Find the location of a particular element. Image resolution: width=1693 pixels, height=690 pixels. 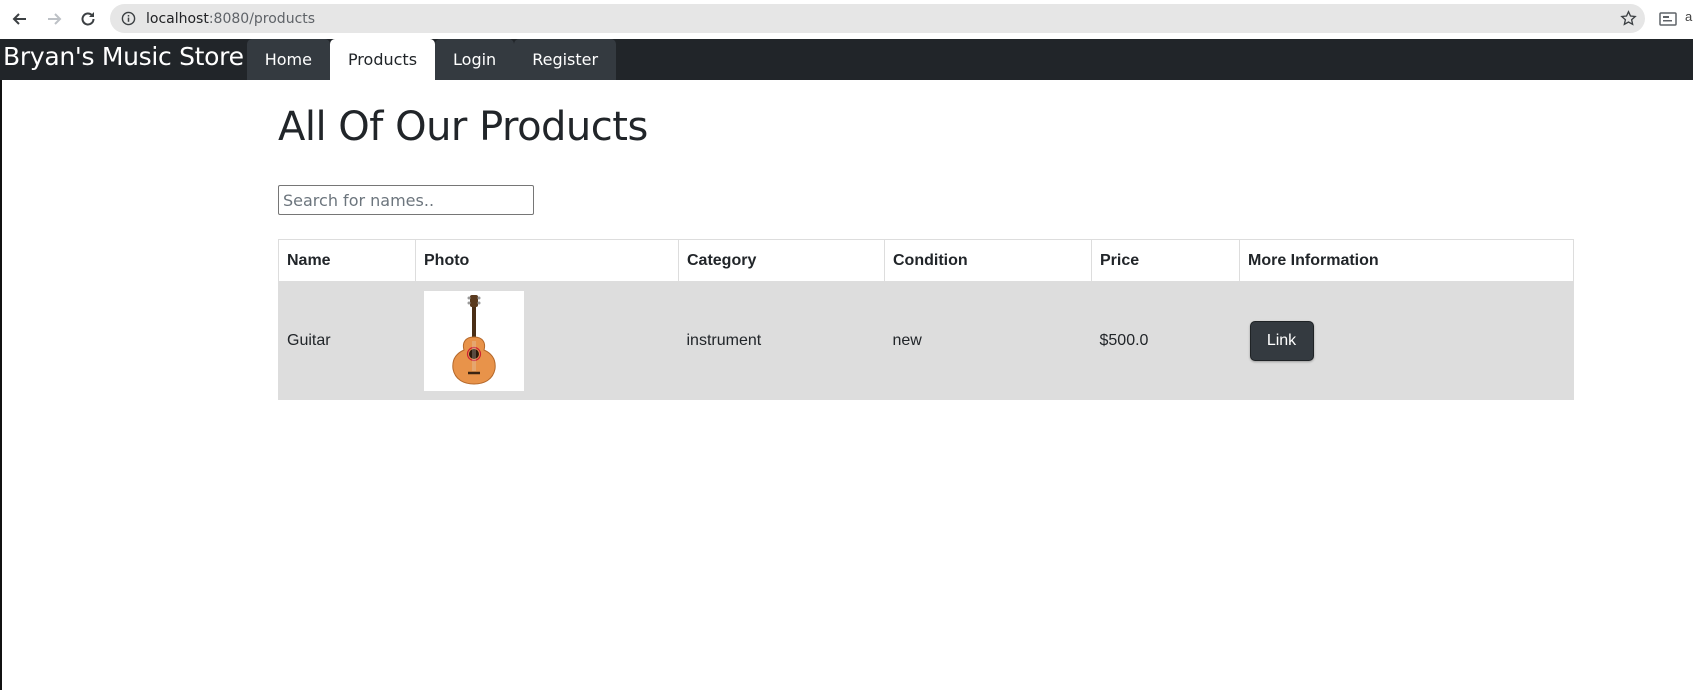

tab-home: Home is located at coordinates (288, 59).